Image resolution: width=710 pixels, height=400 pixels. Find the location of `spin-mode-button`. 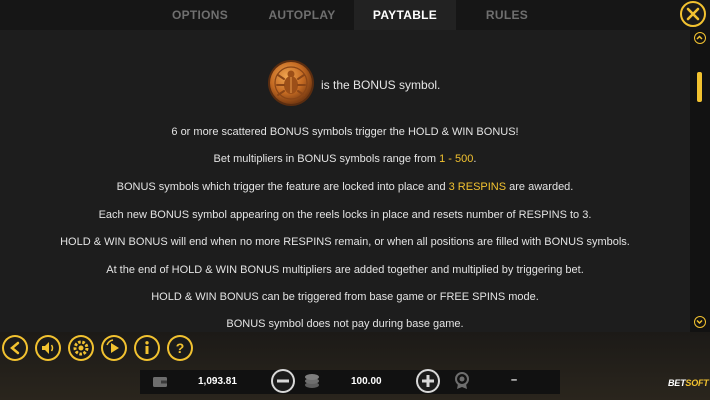

spin-mode-button is located at coordinates (114, 348).